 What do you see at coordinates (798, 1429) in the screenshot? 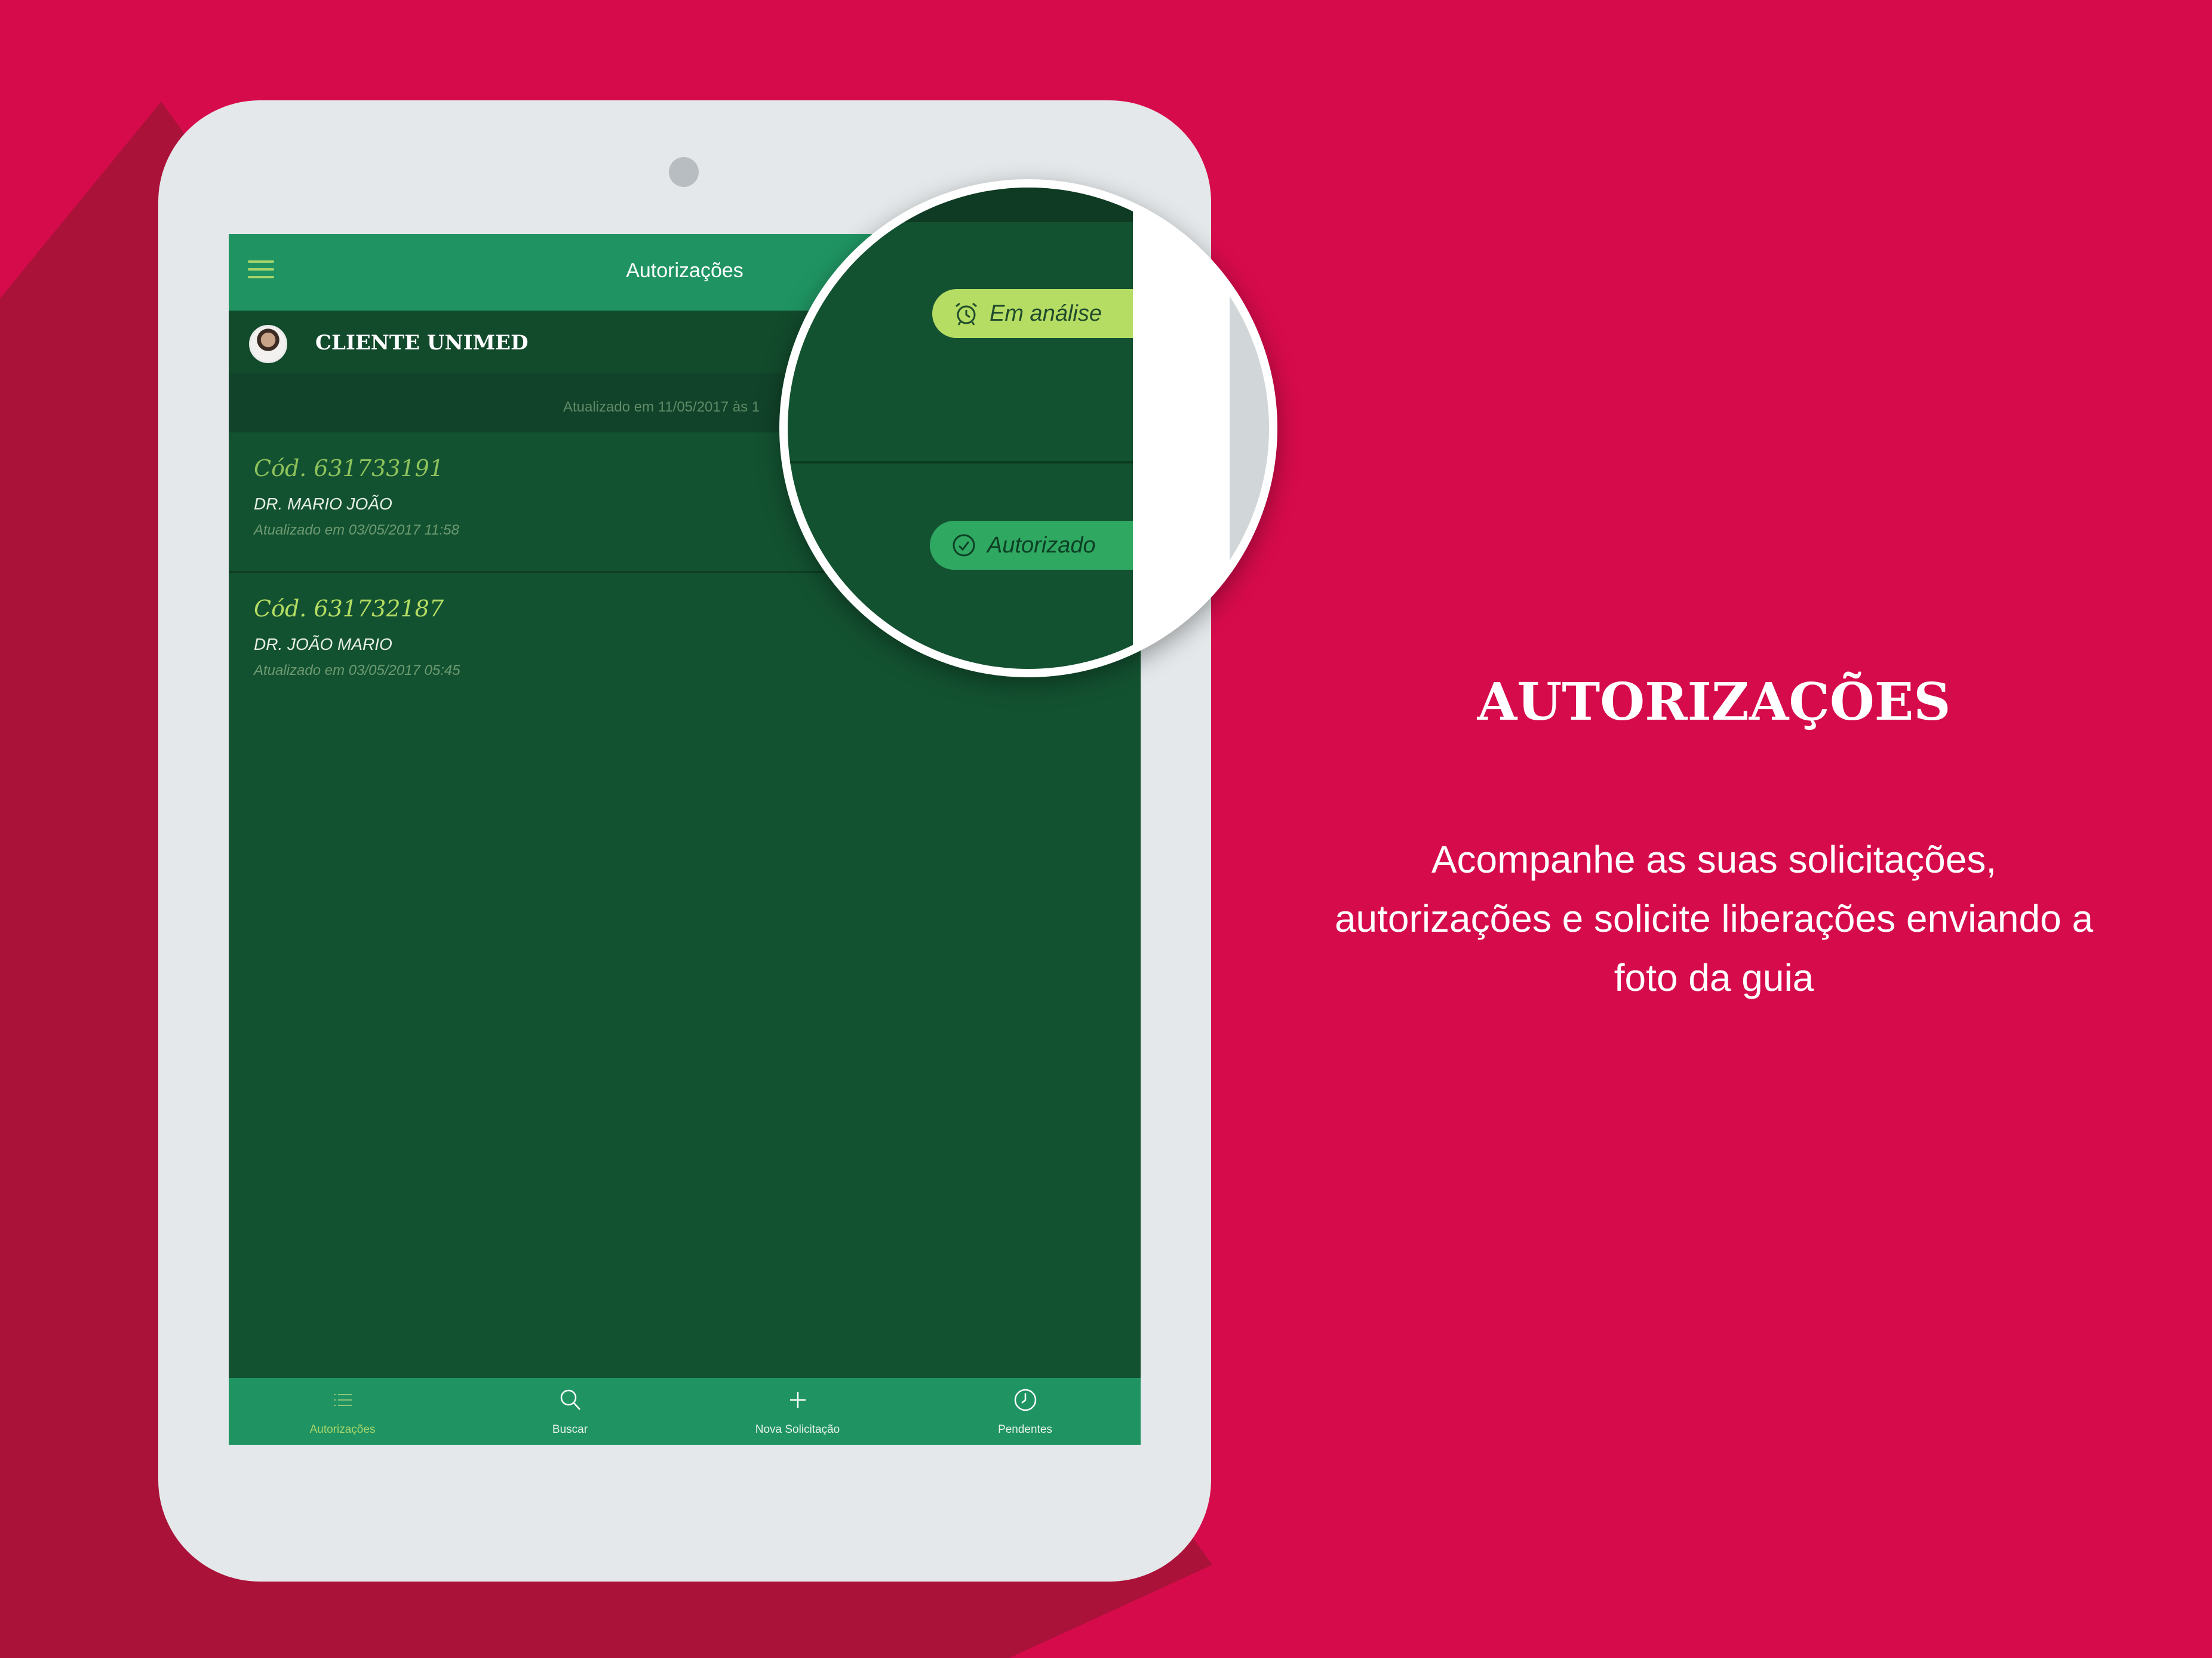
I see `tab-label: Nova Solicitação` at bounding box center [798, 1429].